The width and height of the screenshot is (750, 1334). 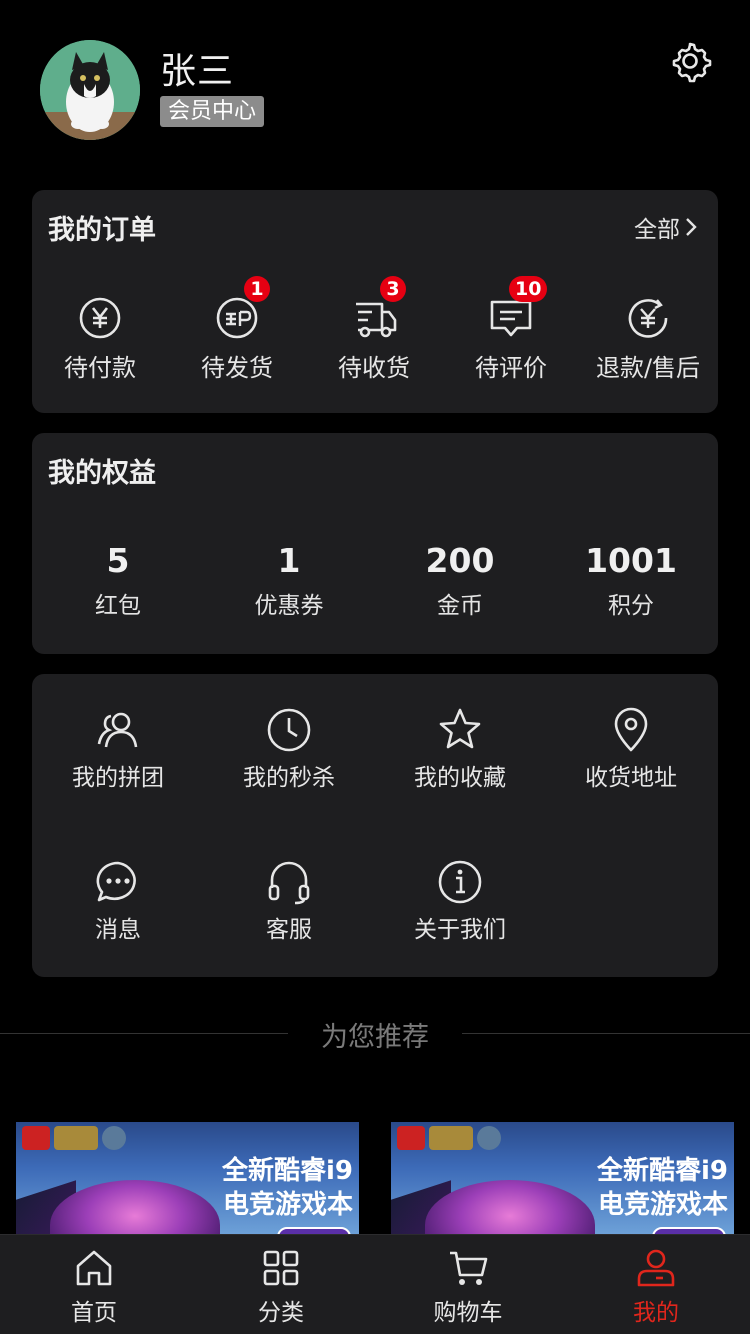 I want to click on order-pending-payment: 待付款, so click(x=100, y=338).